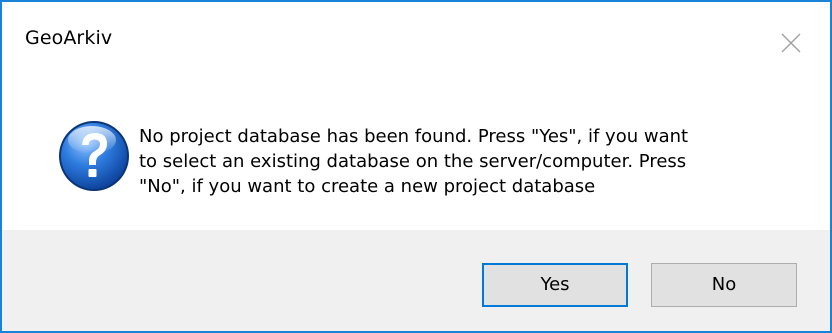  I want to click on no-button: No, so click(724, 285).